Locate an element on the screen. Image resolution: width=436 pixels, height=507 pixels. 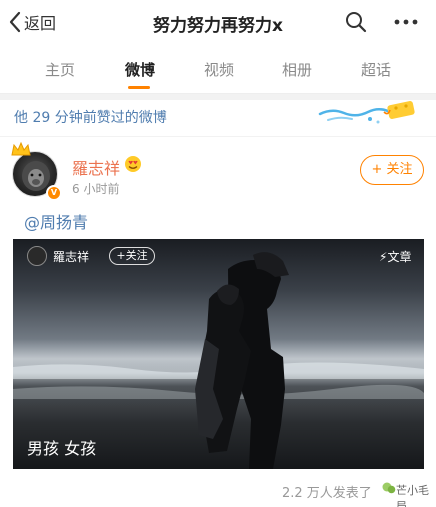
tab-album: 相册 is located at coordinates (297, 69).